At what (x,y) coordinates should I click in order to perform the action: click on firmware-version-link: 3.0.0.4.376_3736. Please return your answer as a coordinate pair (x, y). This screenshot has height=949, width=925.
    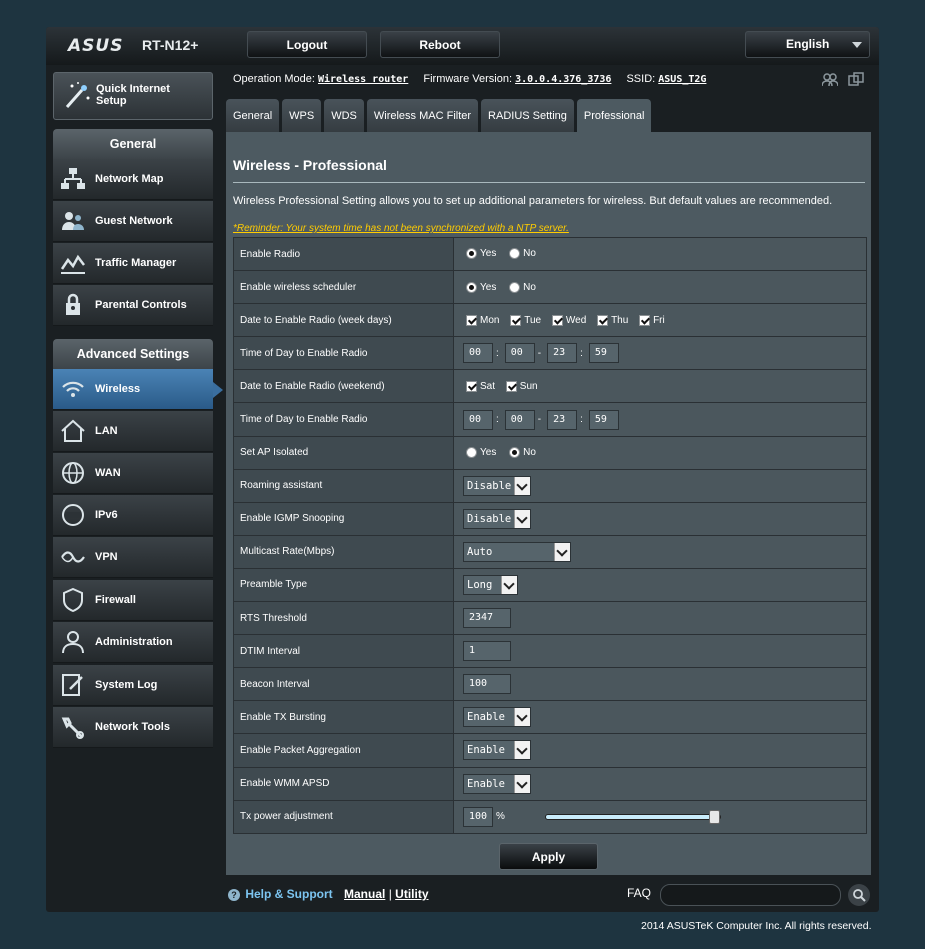
    Looking at the image, I should click on (563, 79).